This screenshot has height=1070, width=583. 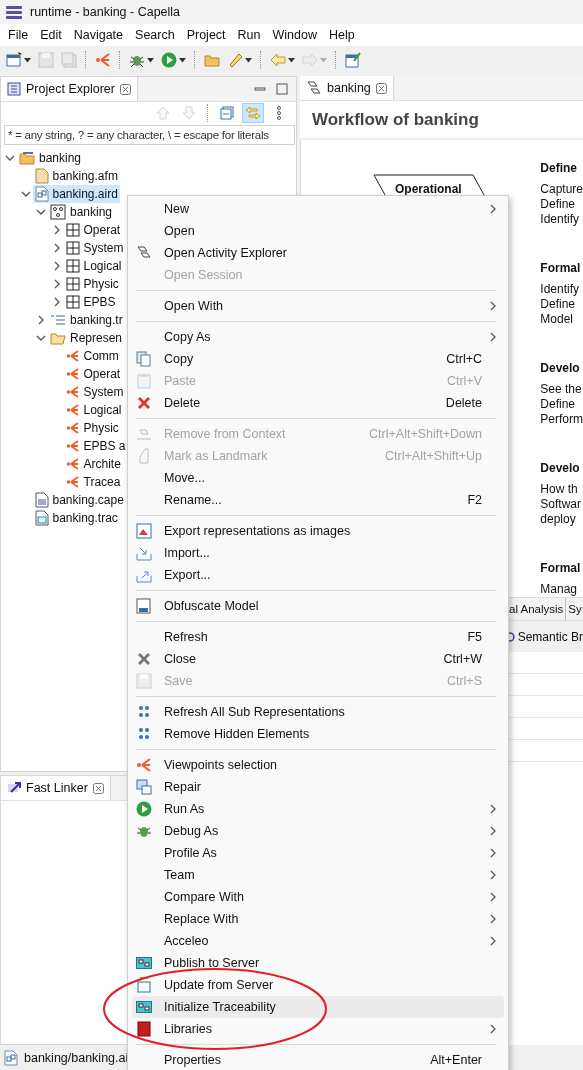 I want to click on menu-item: Navigate, so click(x=98, y=35).